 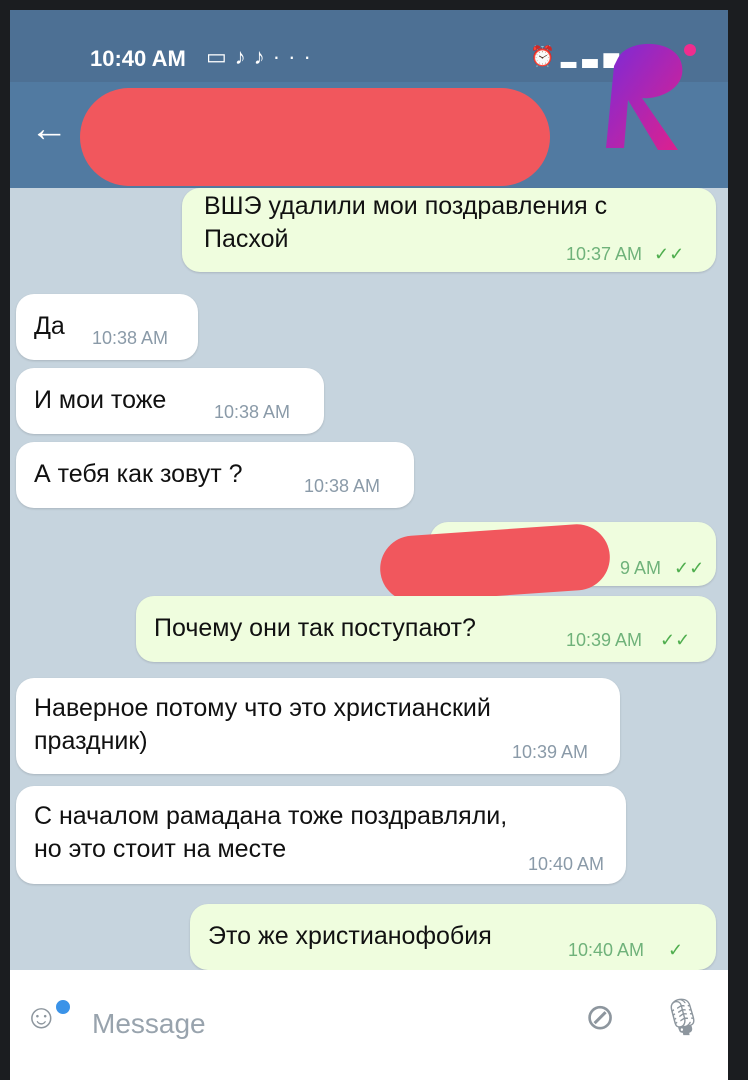 What do you see at coordinates (100, 400) in the screenshot?
I see `message-text: И мои тоже` at bounding box center [100, 400].